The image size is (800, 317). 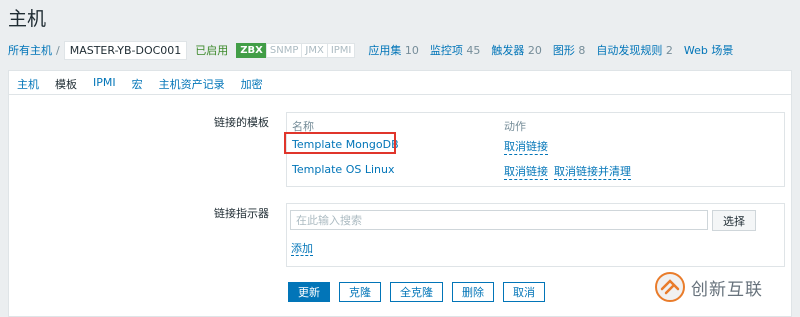 I want to click on nav-link-items: 监控项 45, so click(x=455, y=50).